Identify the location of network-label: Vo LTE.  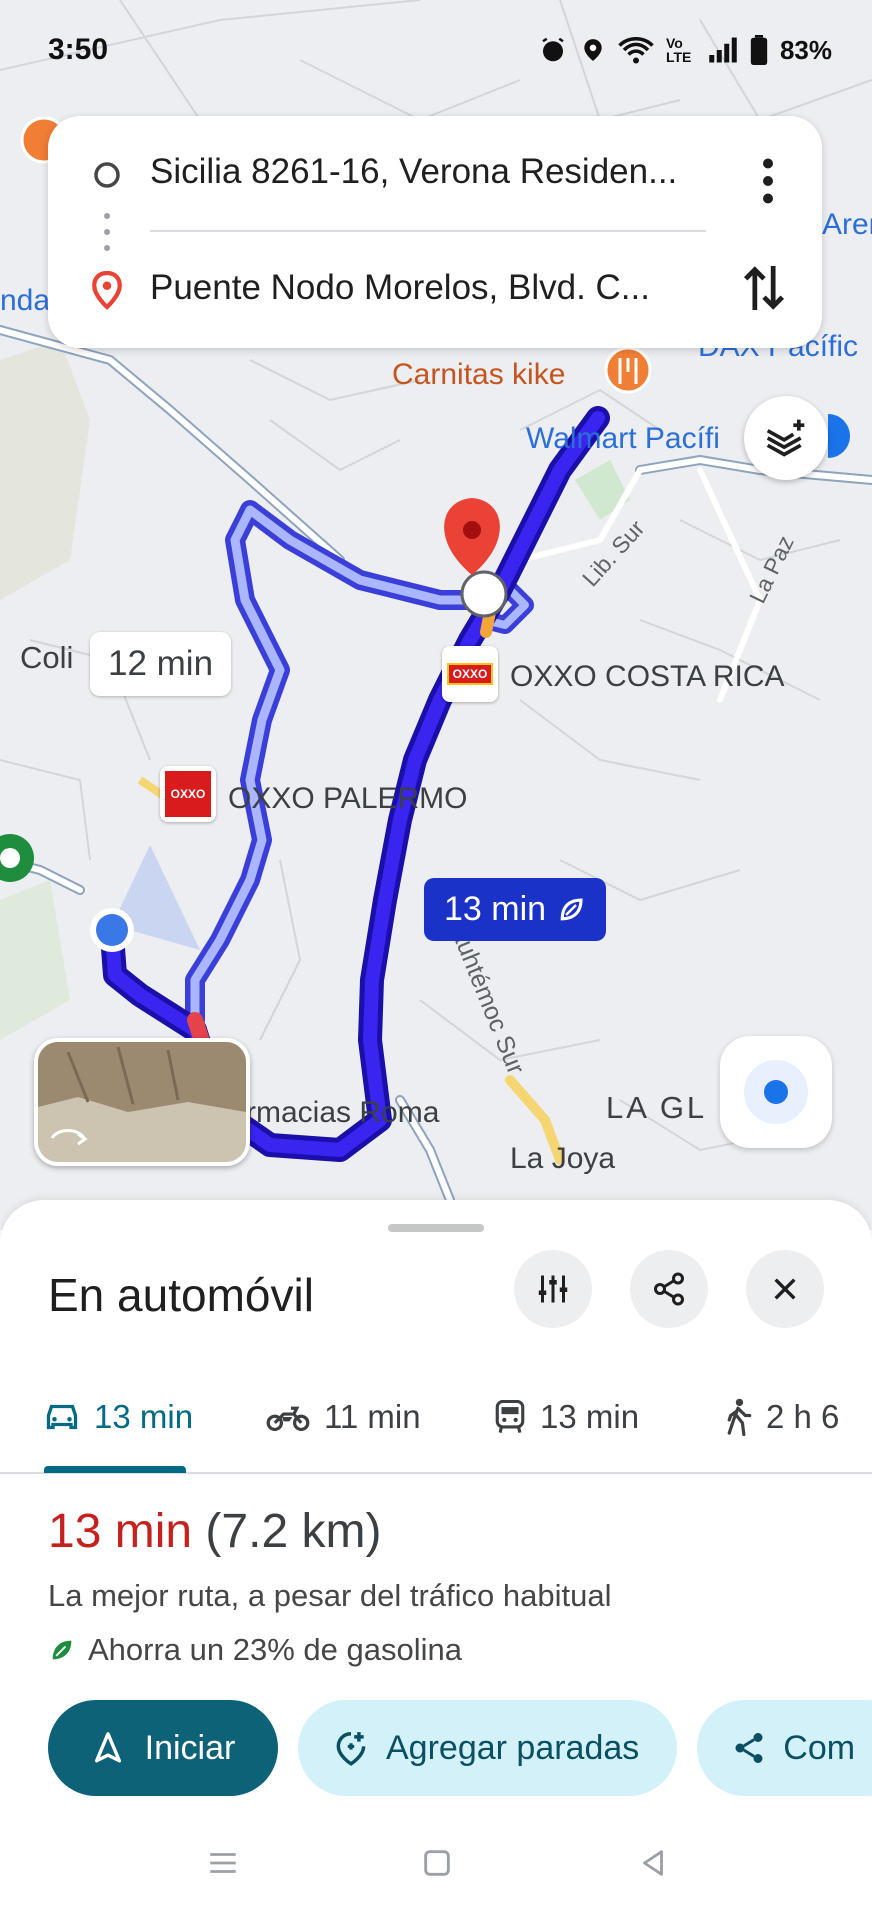
(678, 50).